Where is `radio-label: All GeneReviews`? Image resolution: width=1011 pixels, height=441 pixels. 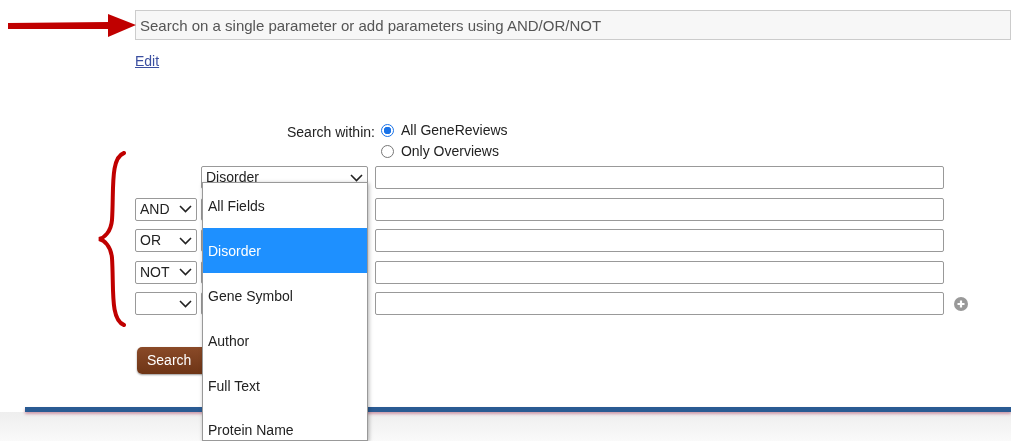 radio-label: All GeneReviews is located at coordinates (454, 130).